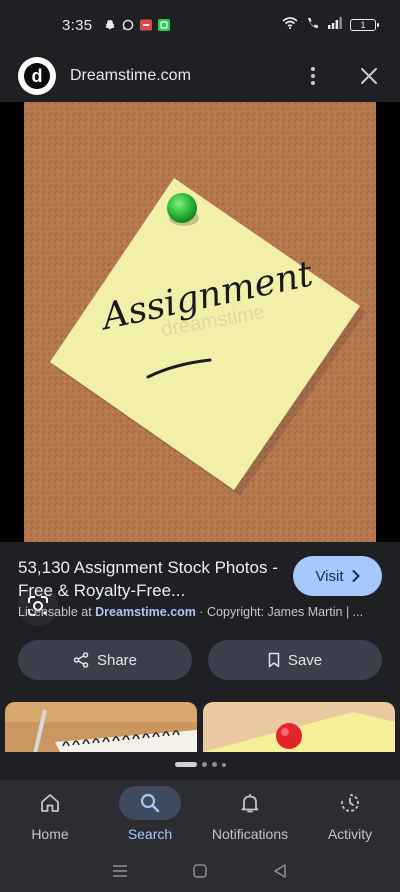 Image resolution: width=400 pixels, height=892 pixels. I want to click on app-icon, so click(164, 25).